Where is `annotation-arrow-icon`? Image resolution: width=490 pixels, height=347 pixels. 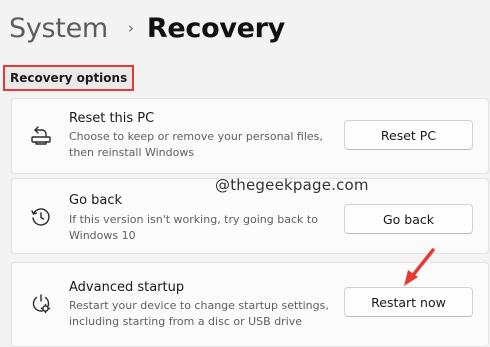
annotation-arrow-icon is located at coordinates (419, 267).